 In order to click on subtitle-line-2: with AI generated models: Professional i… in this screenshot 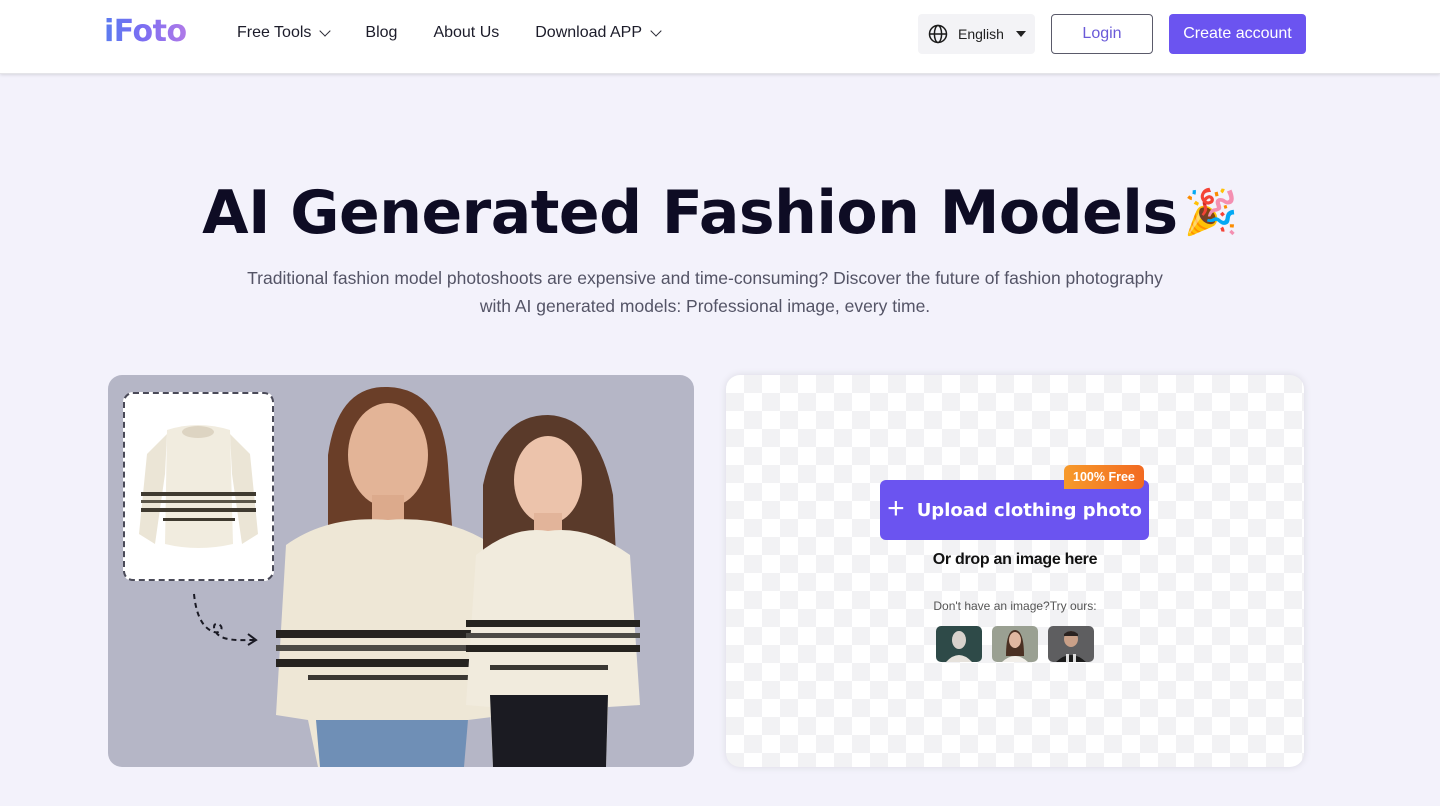, I will do `click(705, 306)`.